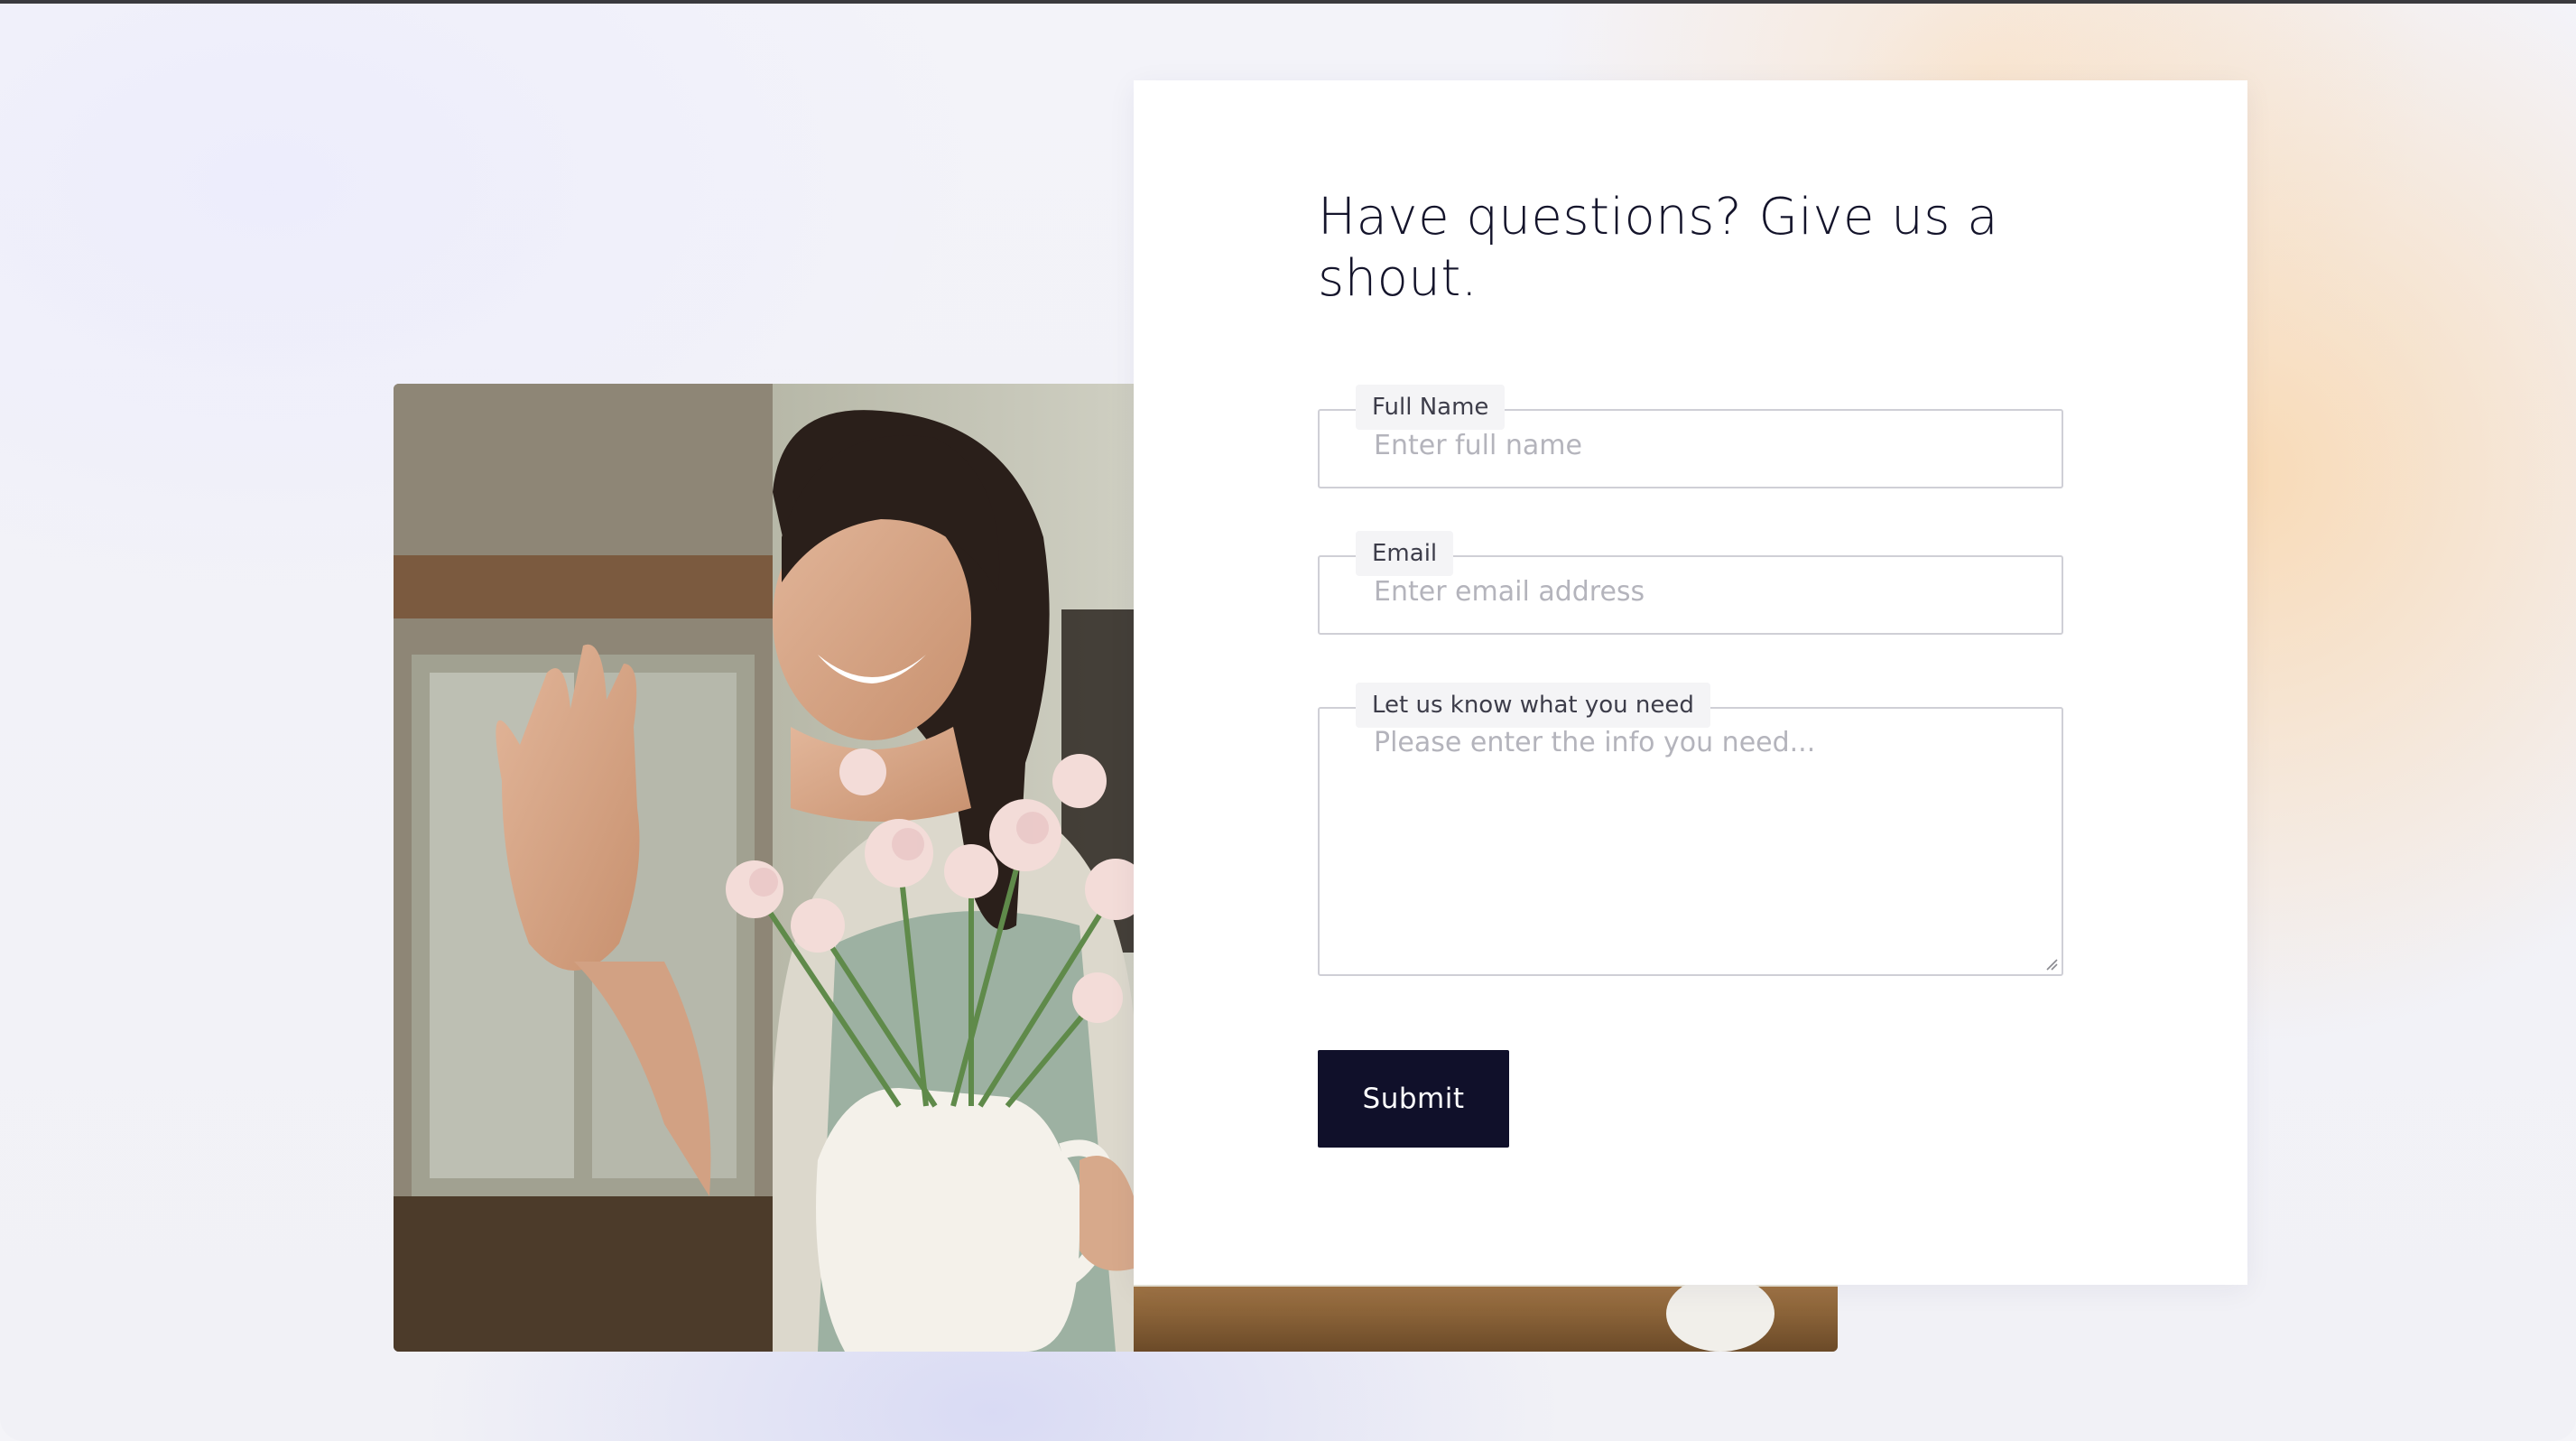 This screenshot has height=1441, width=2576. What do you see at coordinates (1690, 583) in the screenshot?
I see `email-field: Email Enter email address` at bounding box center [1690, 583].